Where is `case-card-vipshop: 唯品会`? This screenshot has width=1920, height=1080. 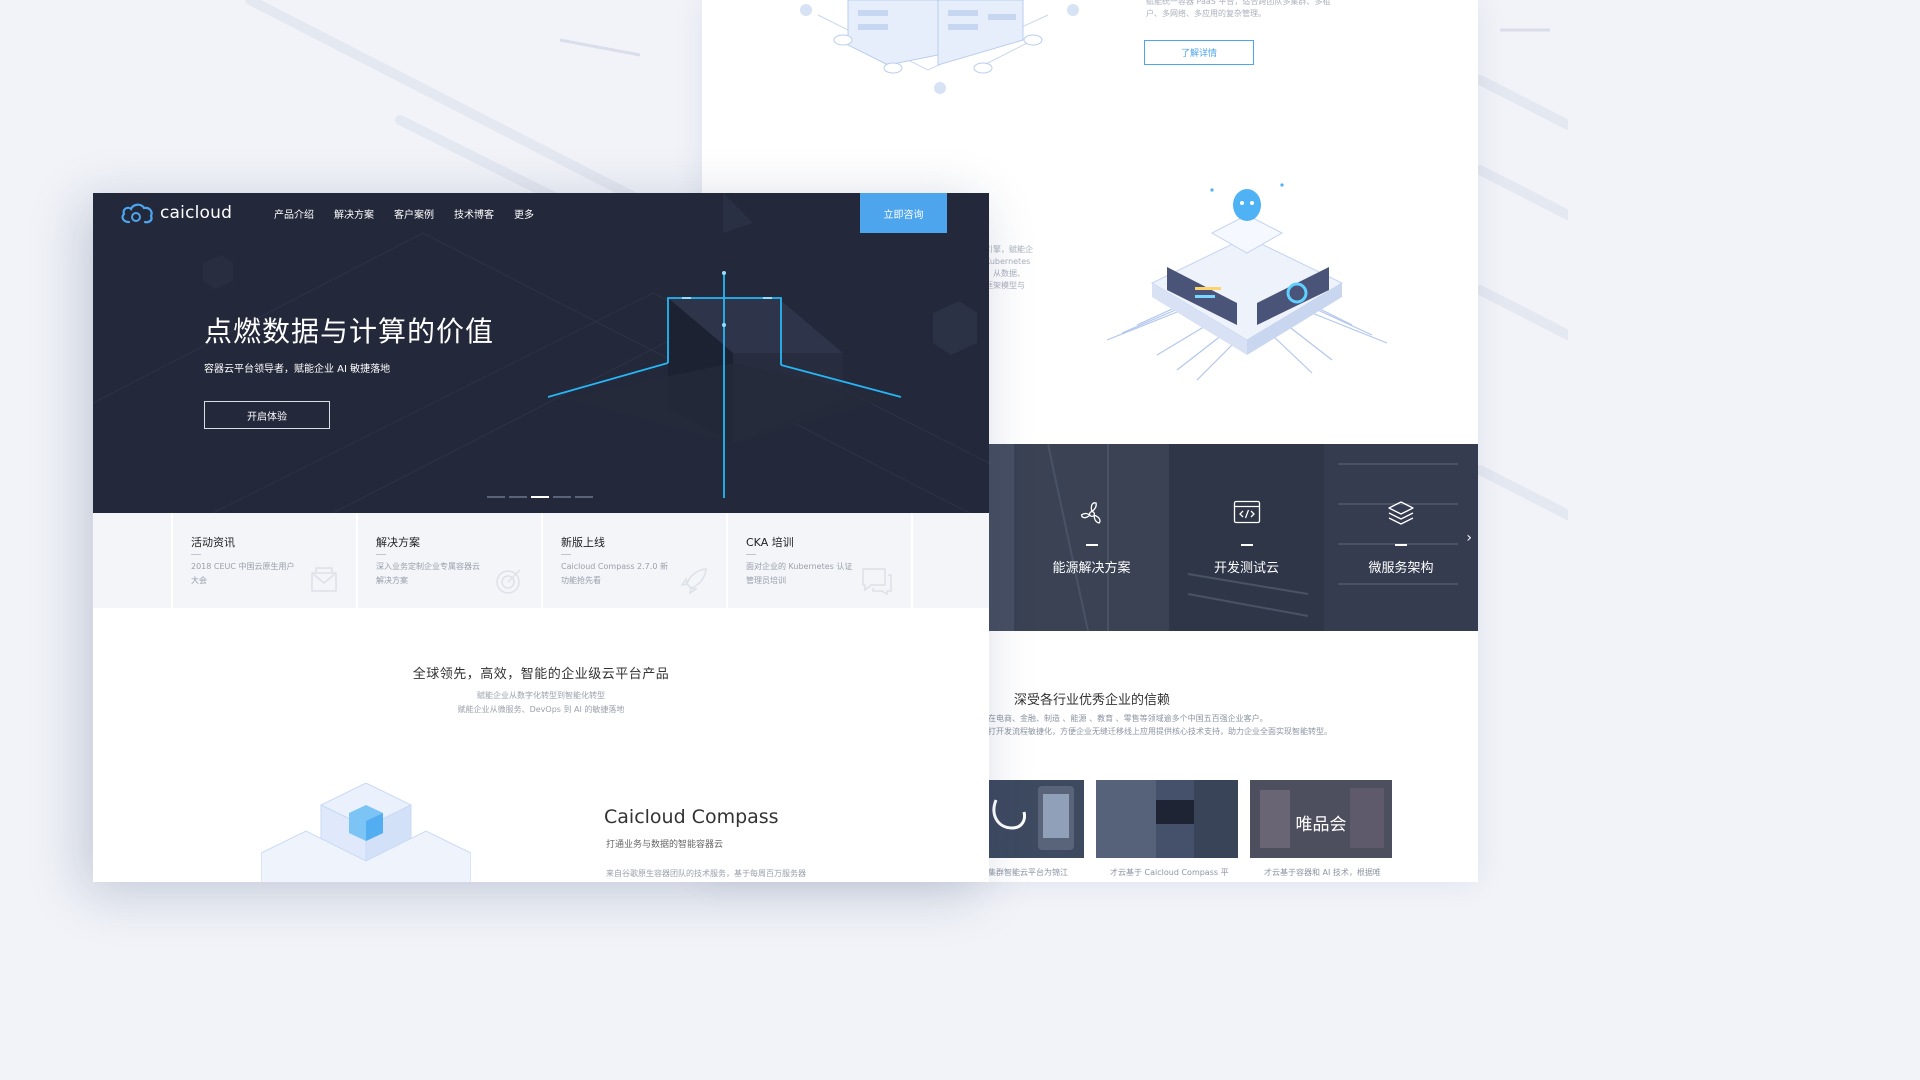
case-card-vipshop: 唯品会 is located at coordinates (1321, 819).